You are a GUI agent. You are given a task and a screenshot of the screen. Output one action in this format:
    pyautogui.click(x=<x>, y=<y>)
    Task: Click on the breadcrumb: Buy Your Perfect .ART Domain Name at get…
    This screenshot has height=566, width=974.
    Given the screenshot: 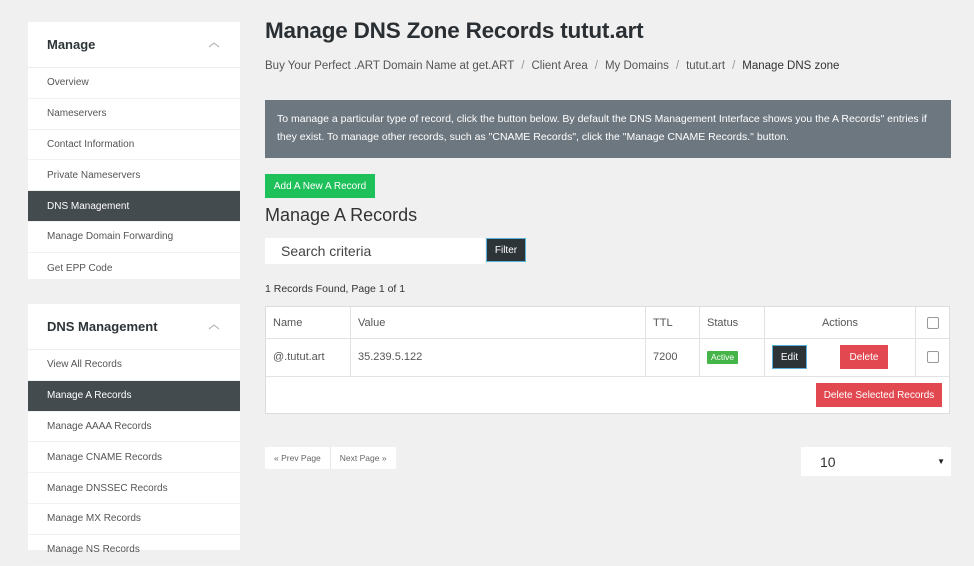 What is the action you would take?
    pyautogui.click(x=552, y=66)
    